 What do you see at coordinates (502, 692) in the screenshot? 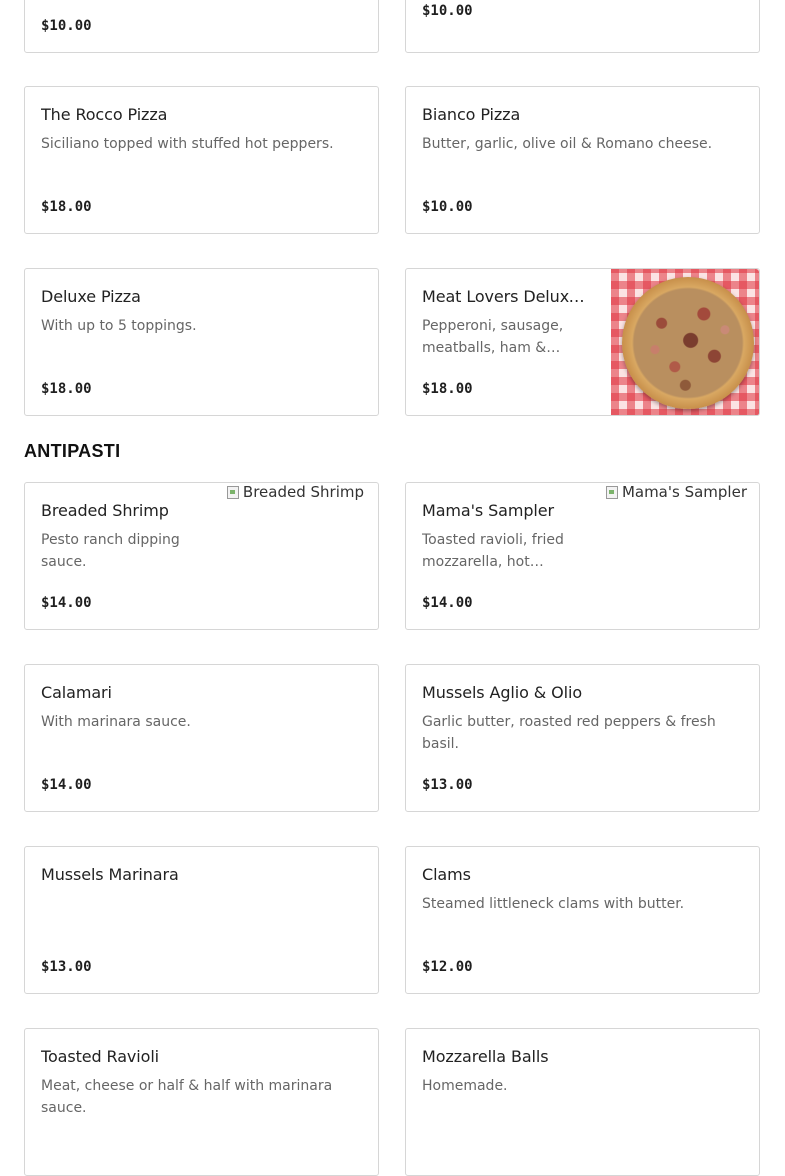
I see `item-name: Mussels Aglio & Olio` at bounding box center [502, 692].